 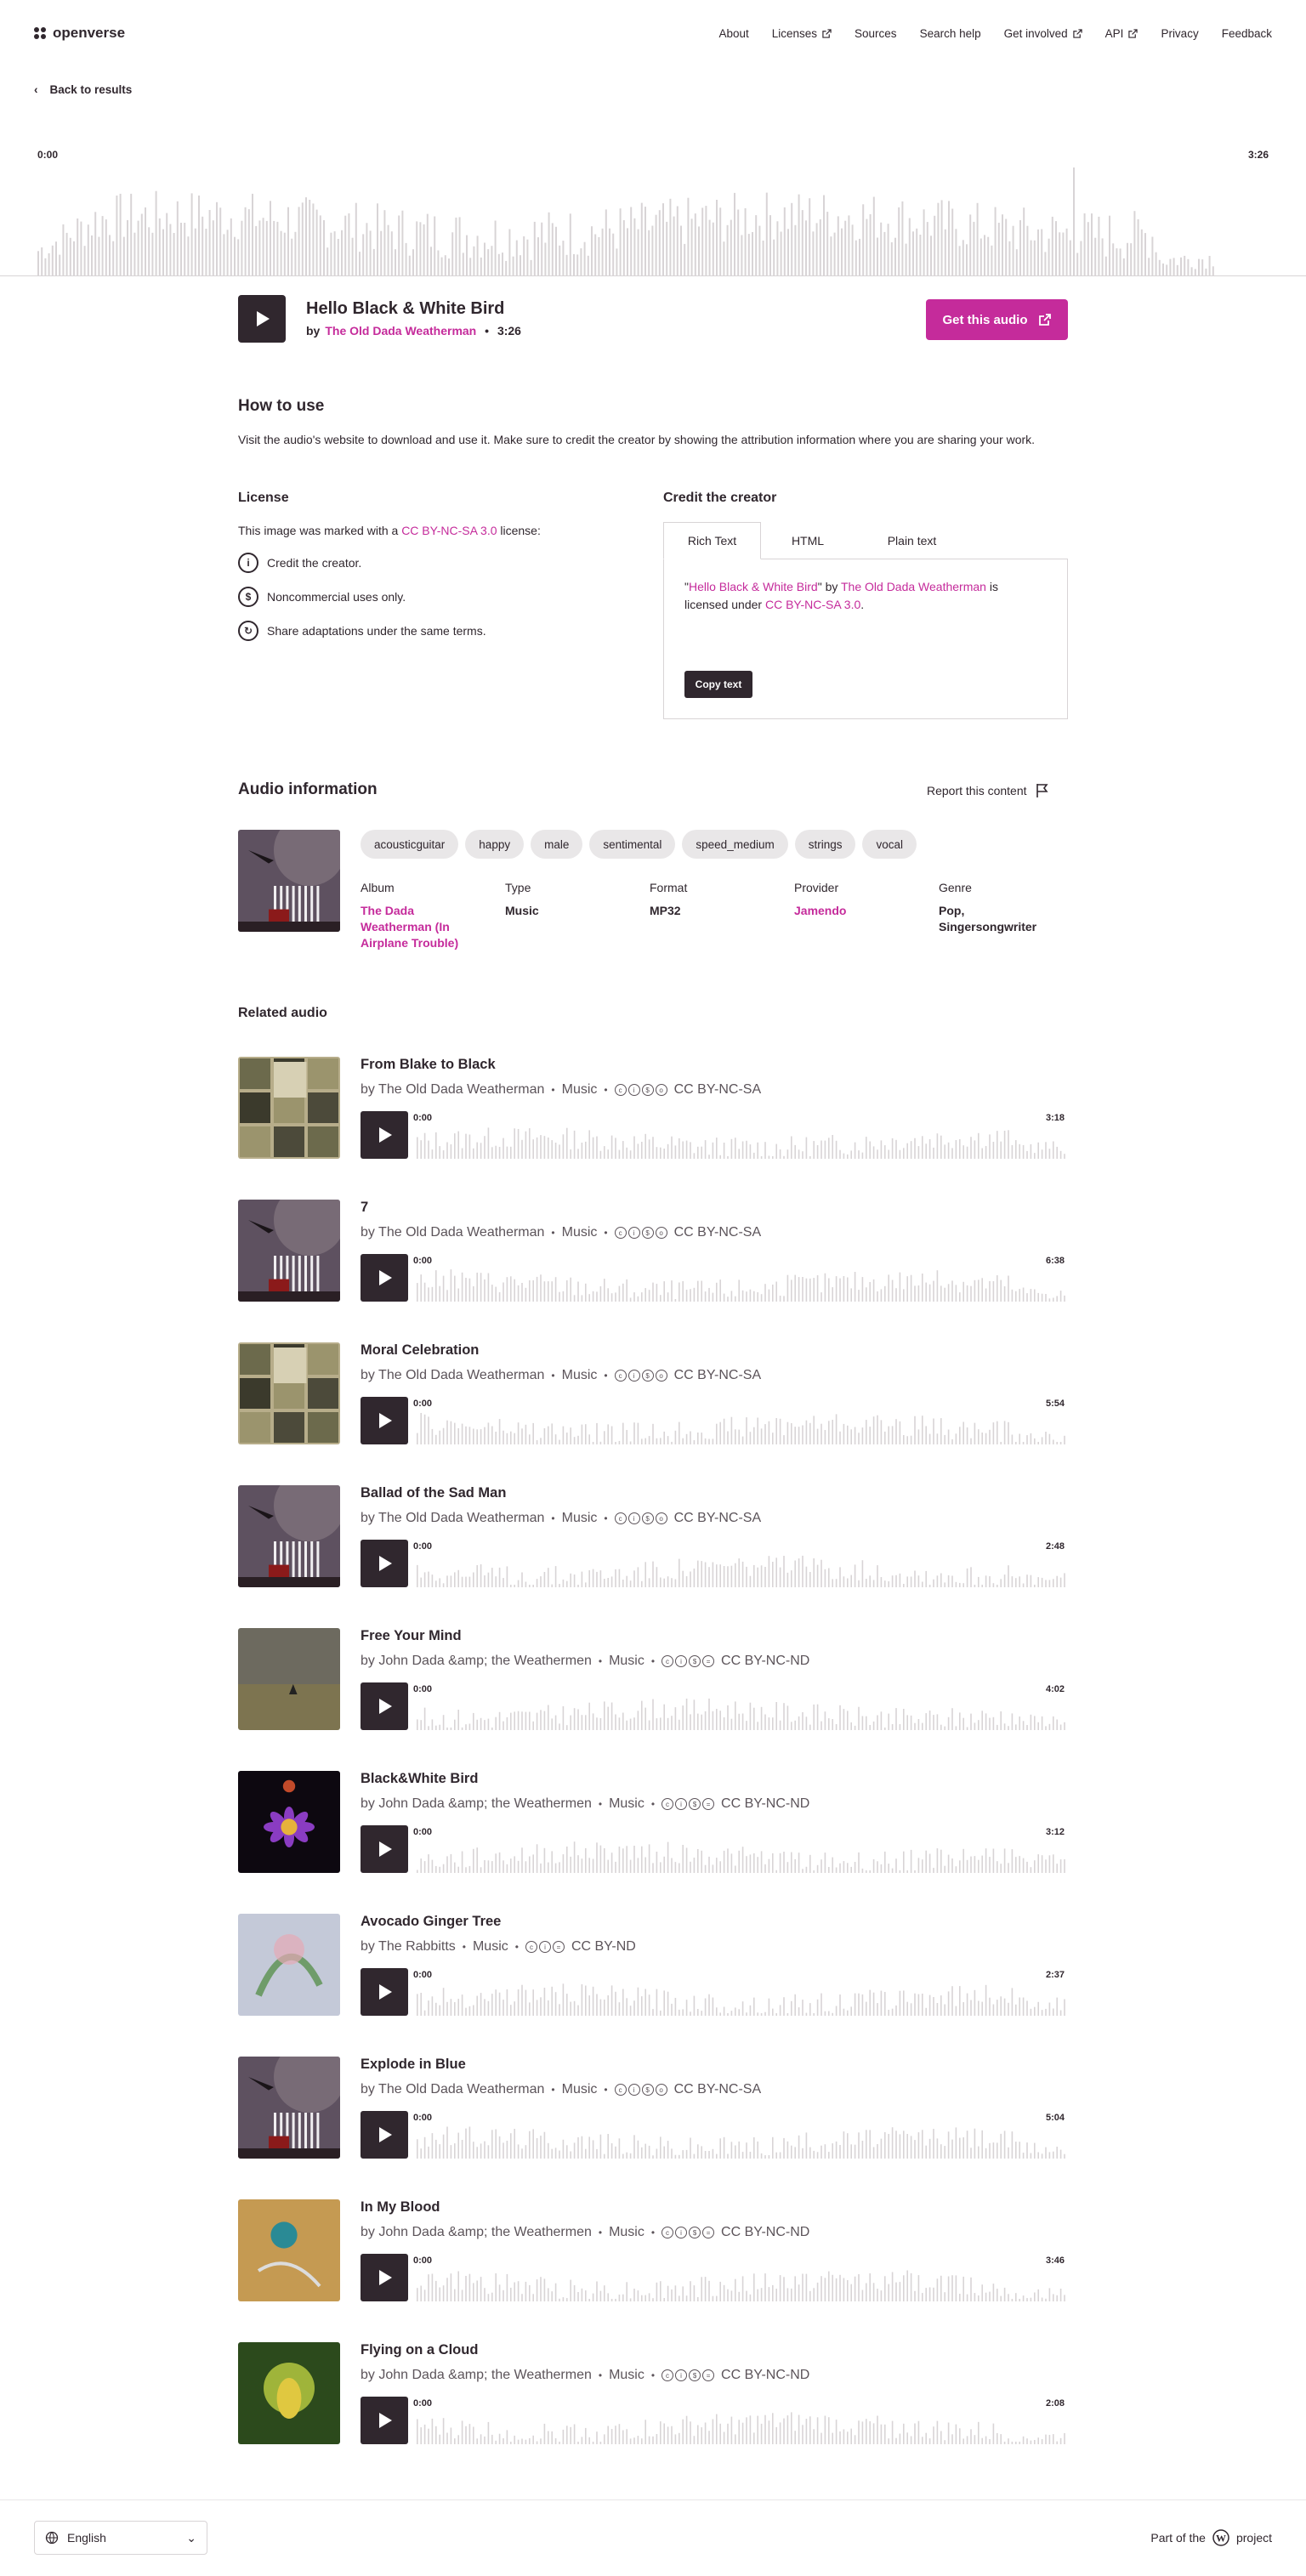 I want to click on nav-search-help: Search help, so click(x=950, y=33).